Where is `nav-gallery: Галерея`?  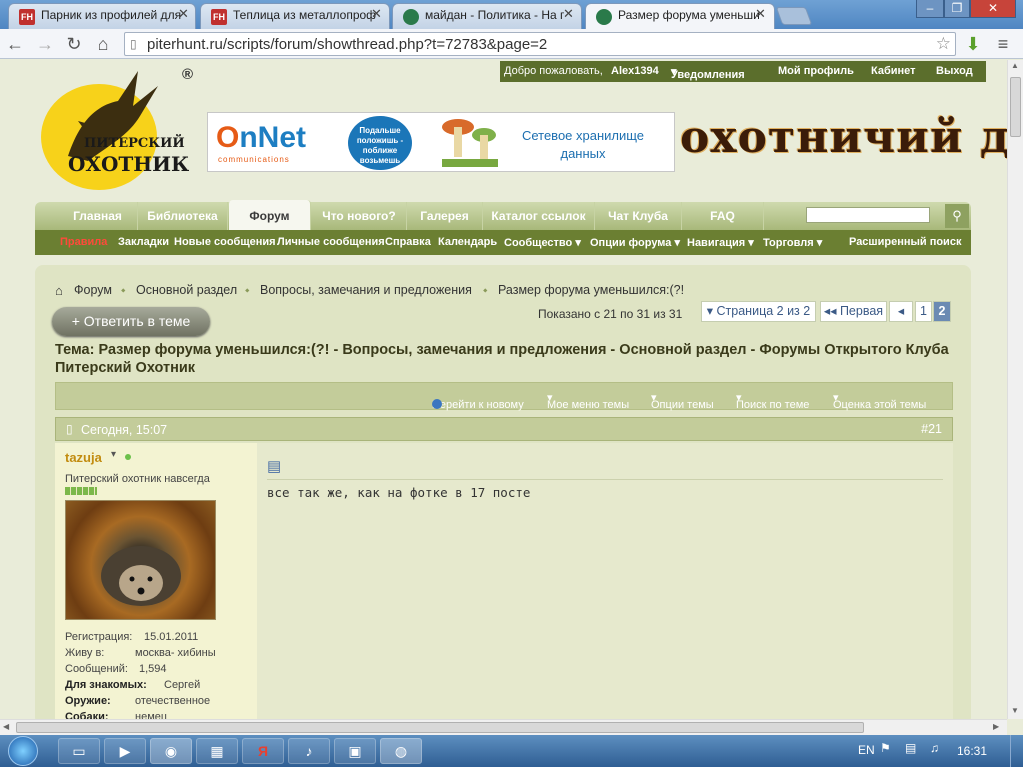 nav-gallery: Галерея is located at coordinates (445, 216).